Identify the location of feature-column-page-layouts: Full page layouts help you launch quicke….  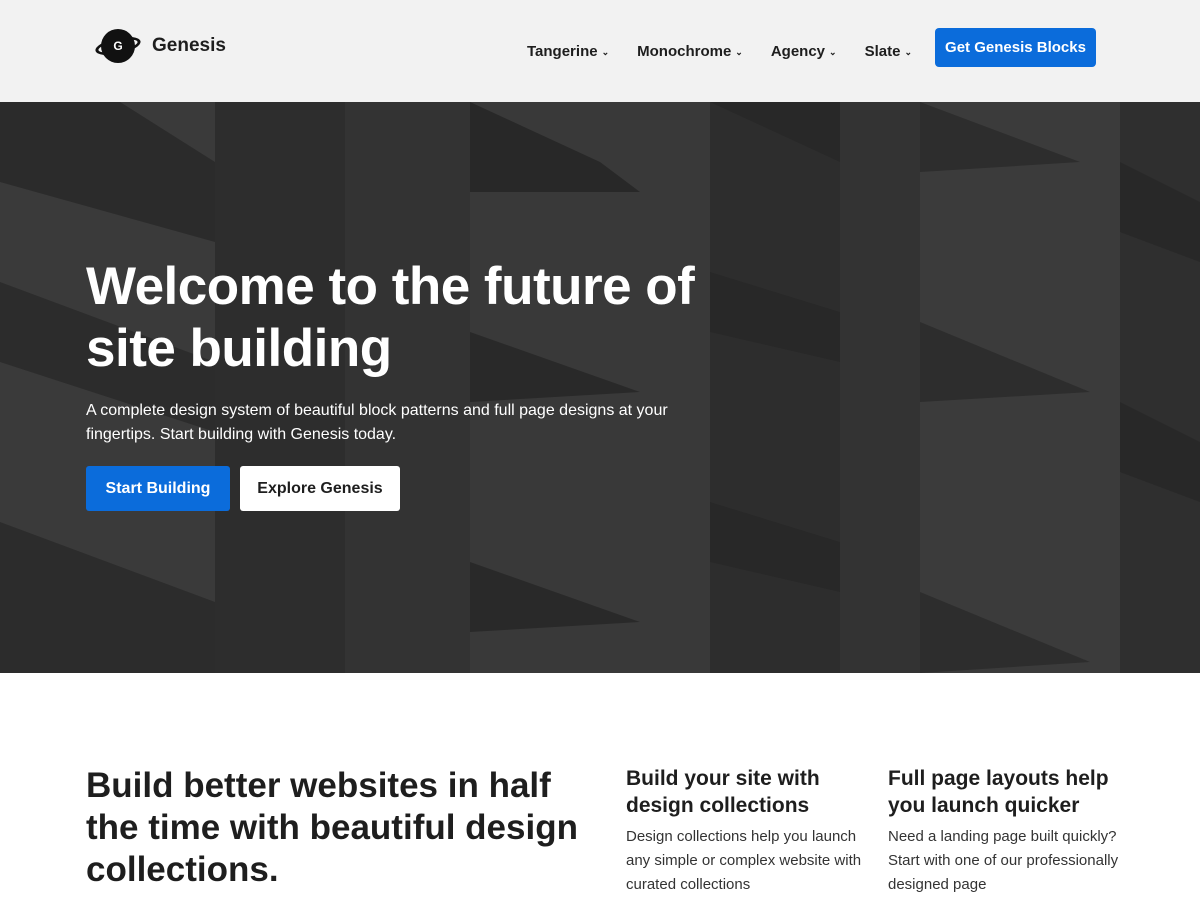
(1008, 831).